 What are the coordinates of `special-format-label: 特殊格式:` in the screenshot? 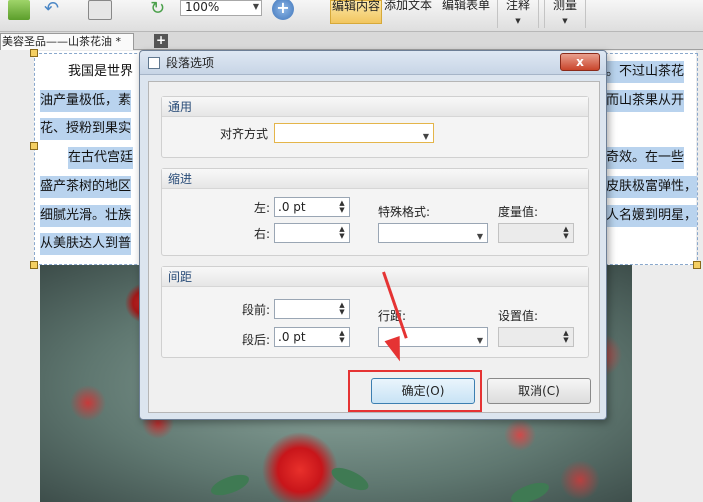 It's located at (404, 212).